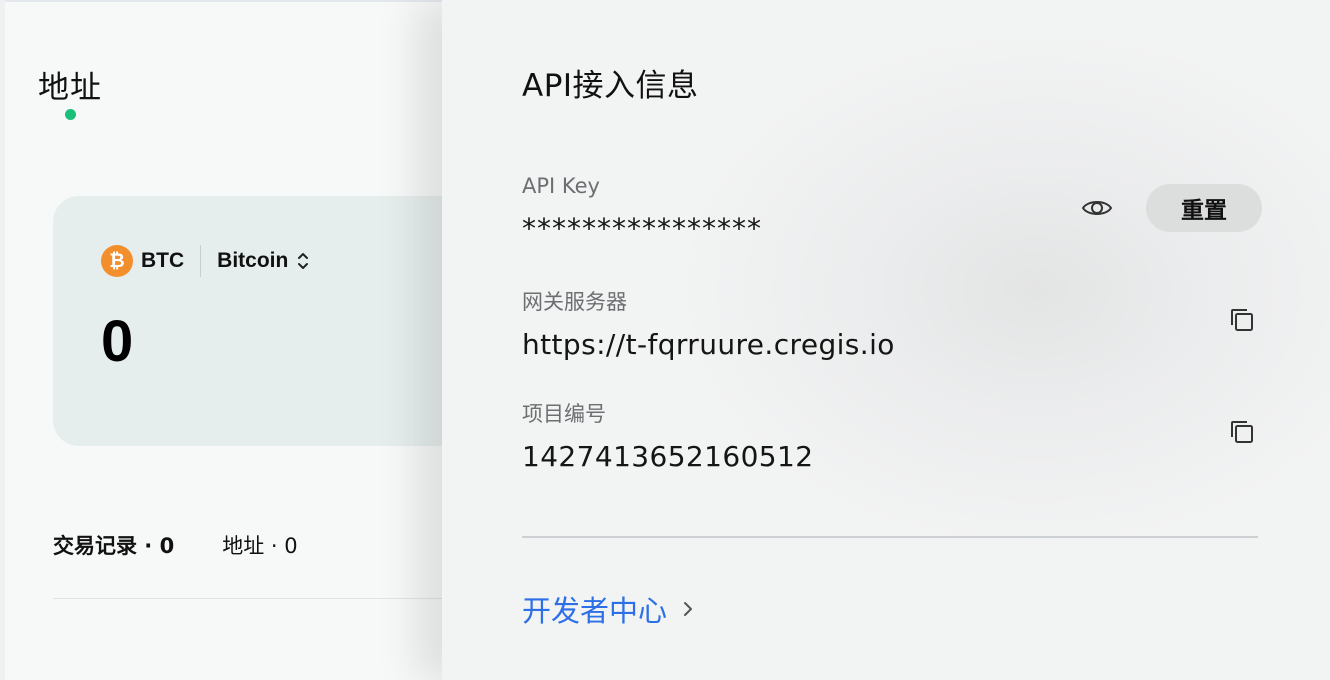 This screenshot has height=680, width=1330. Describe the element at coordinates (163, 260) in the screenshot. I see `coin-symbol: BTC` at that location.